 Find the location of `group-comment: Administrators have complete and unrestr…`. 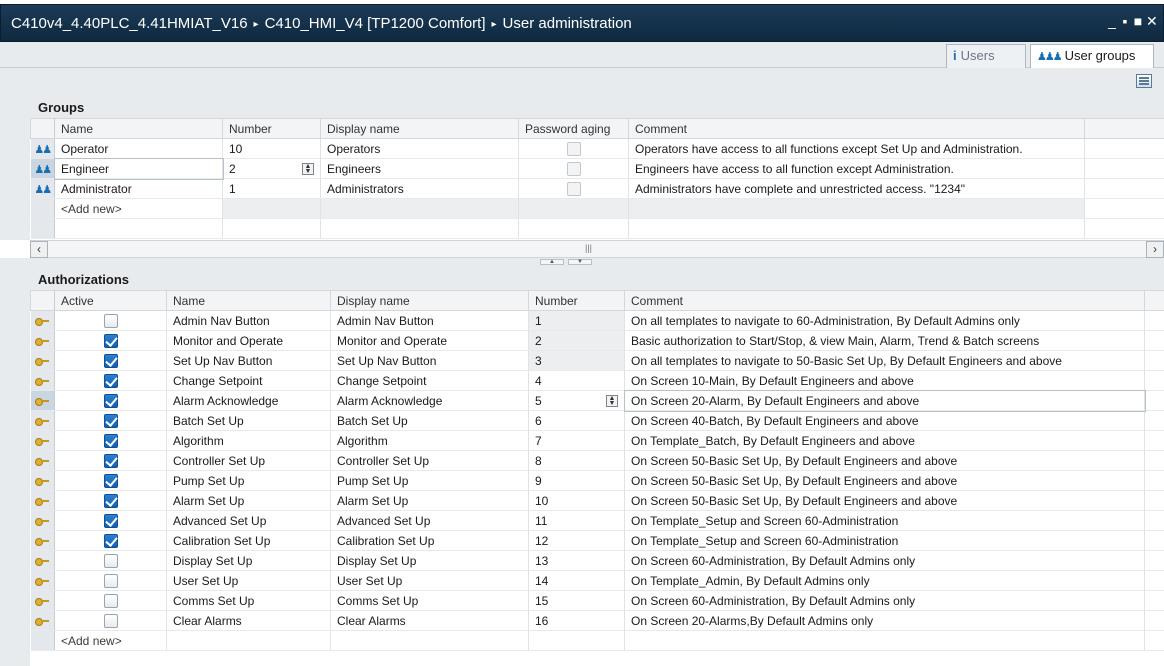

group-comment: Administrators have complete and unrestr… is located at coordinates (856, 188).